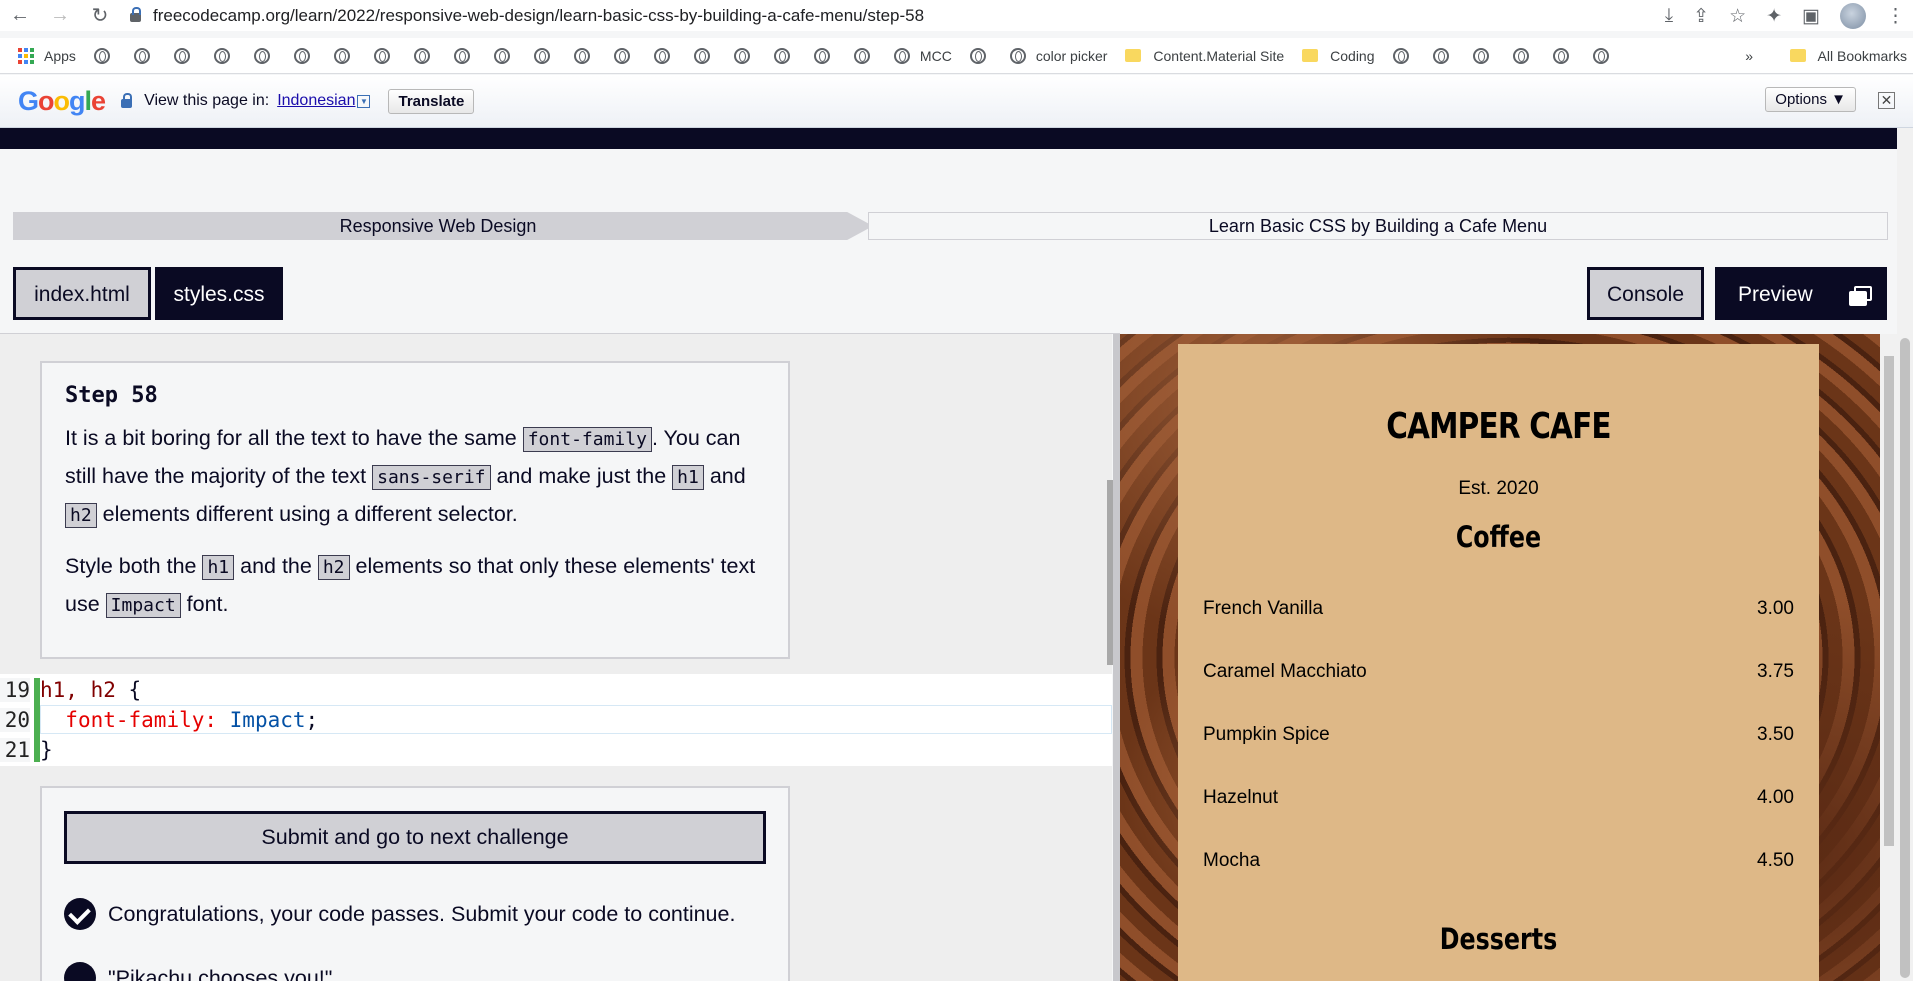 Image resolution: width=1913 pixels, height=981 pixels. Describe the element at coordinates (1669, 16) in the screenshot. I see `install-icon: ⤓` at that location.